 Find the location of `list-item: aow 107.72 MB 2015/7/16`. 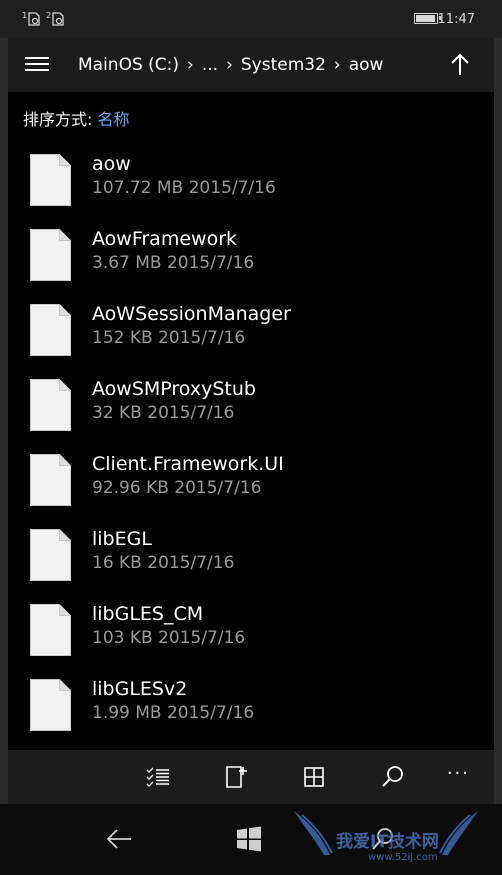

list-item: aow 107.72 MB 2015/7/16 is located at coordinates (251, 181).